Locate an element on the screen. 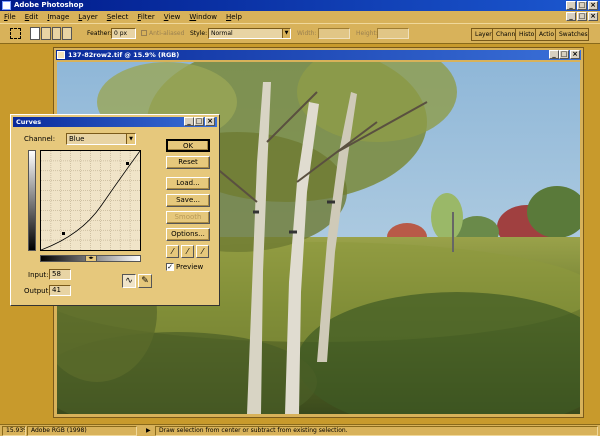 The width and height of the screenshot is (600, 436). doc-window-minimize-icon: _ is located at coordinates (554, 54).